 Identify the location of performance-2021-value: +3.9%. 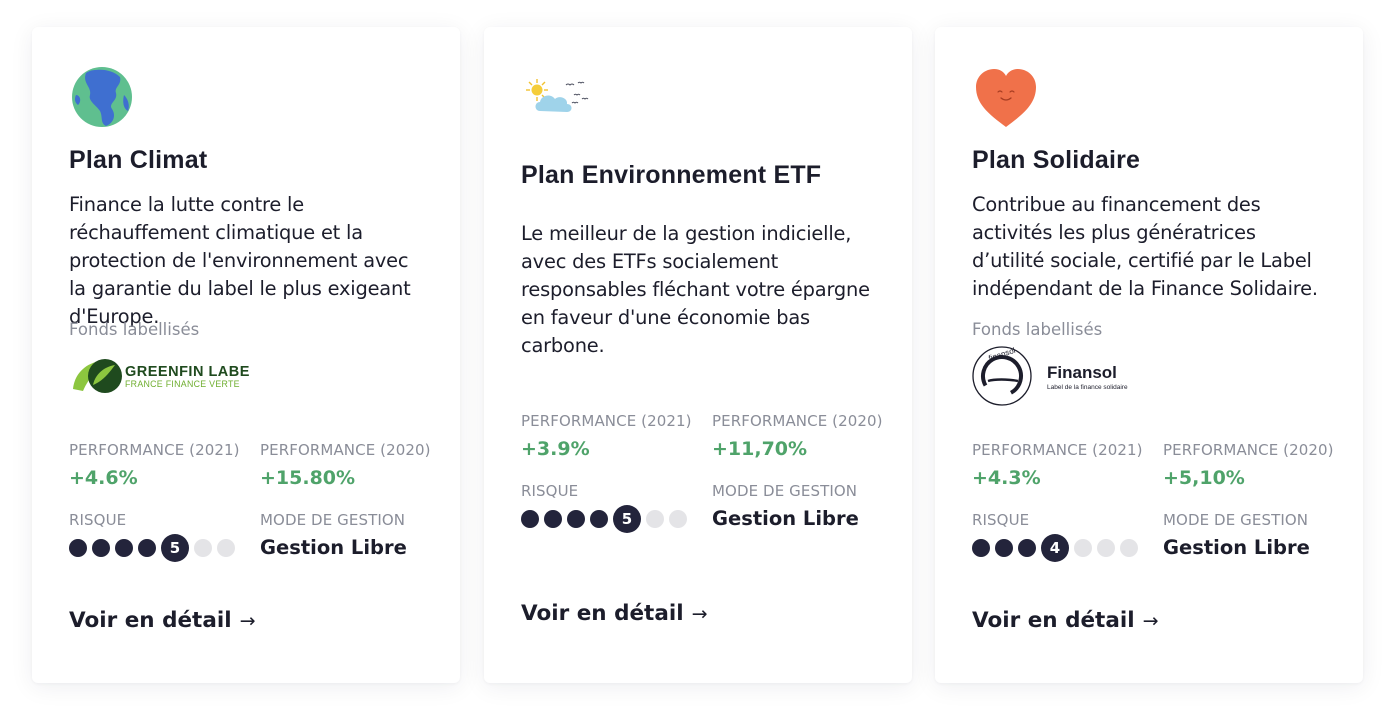
(555, 449).